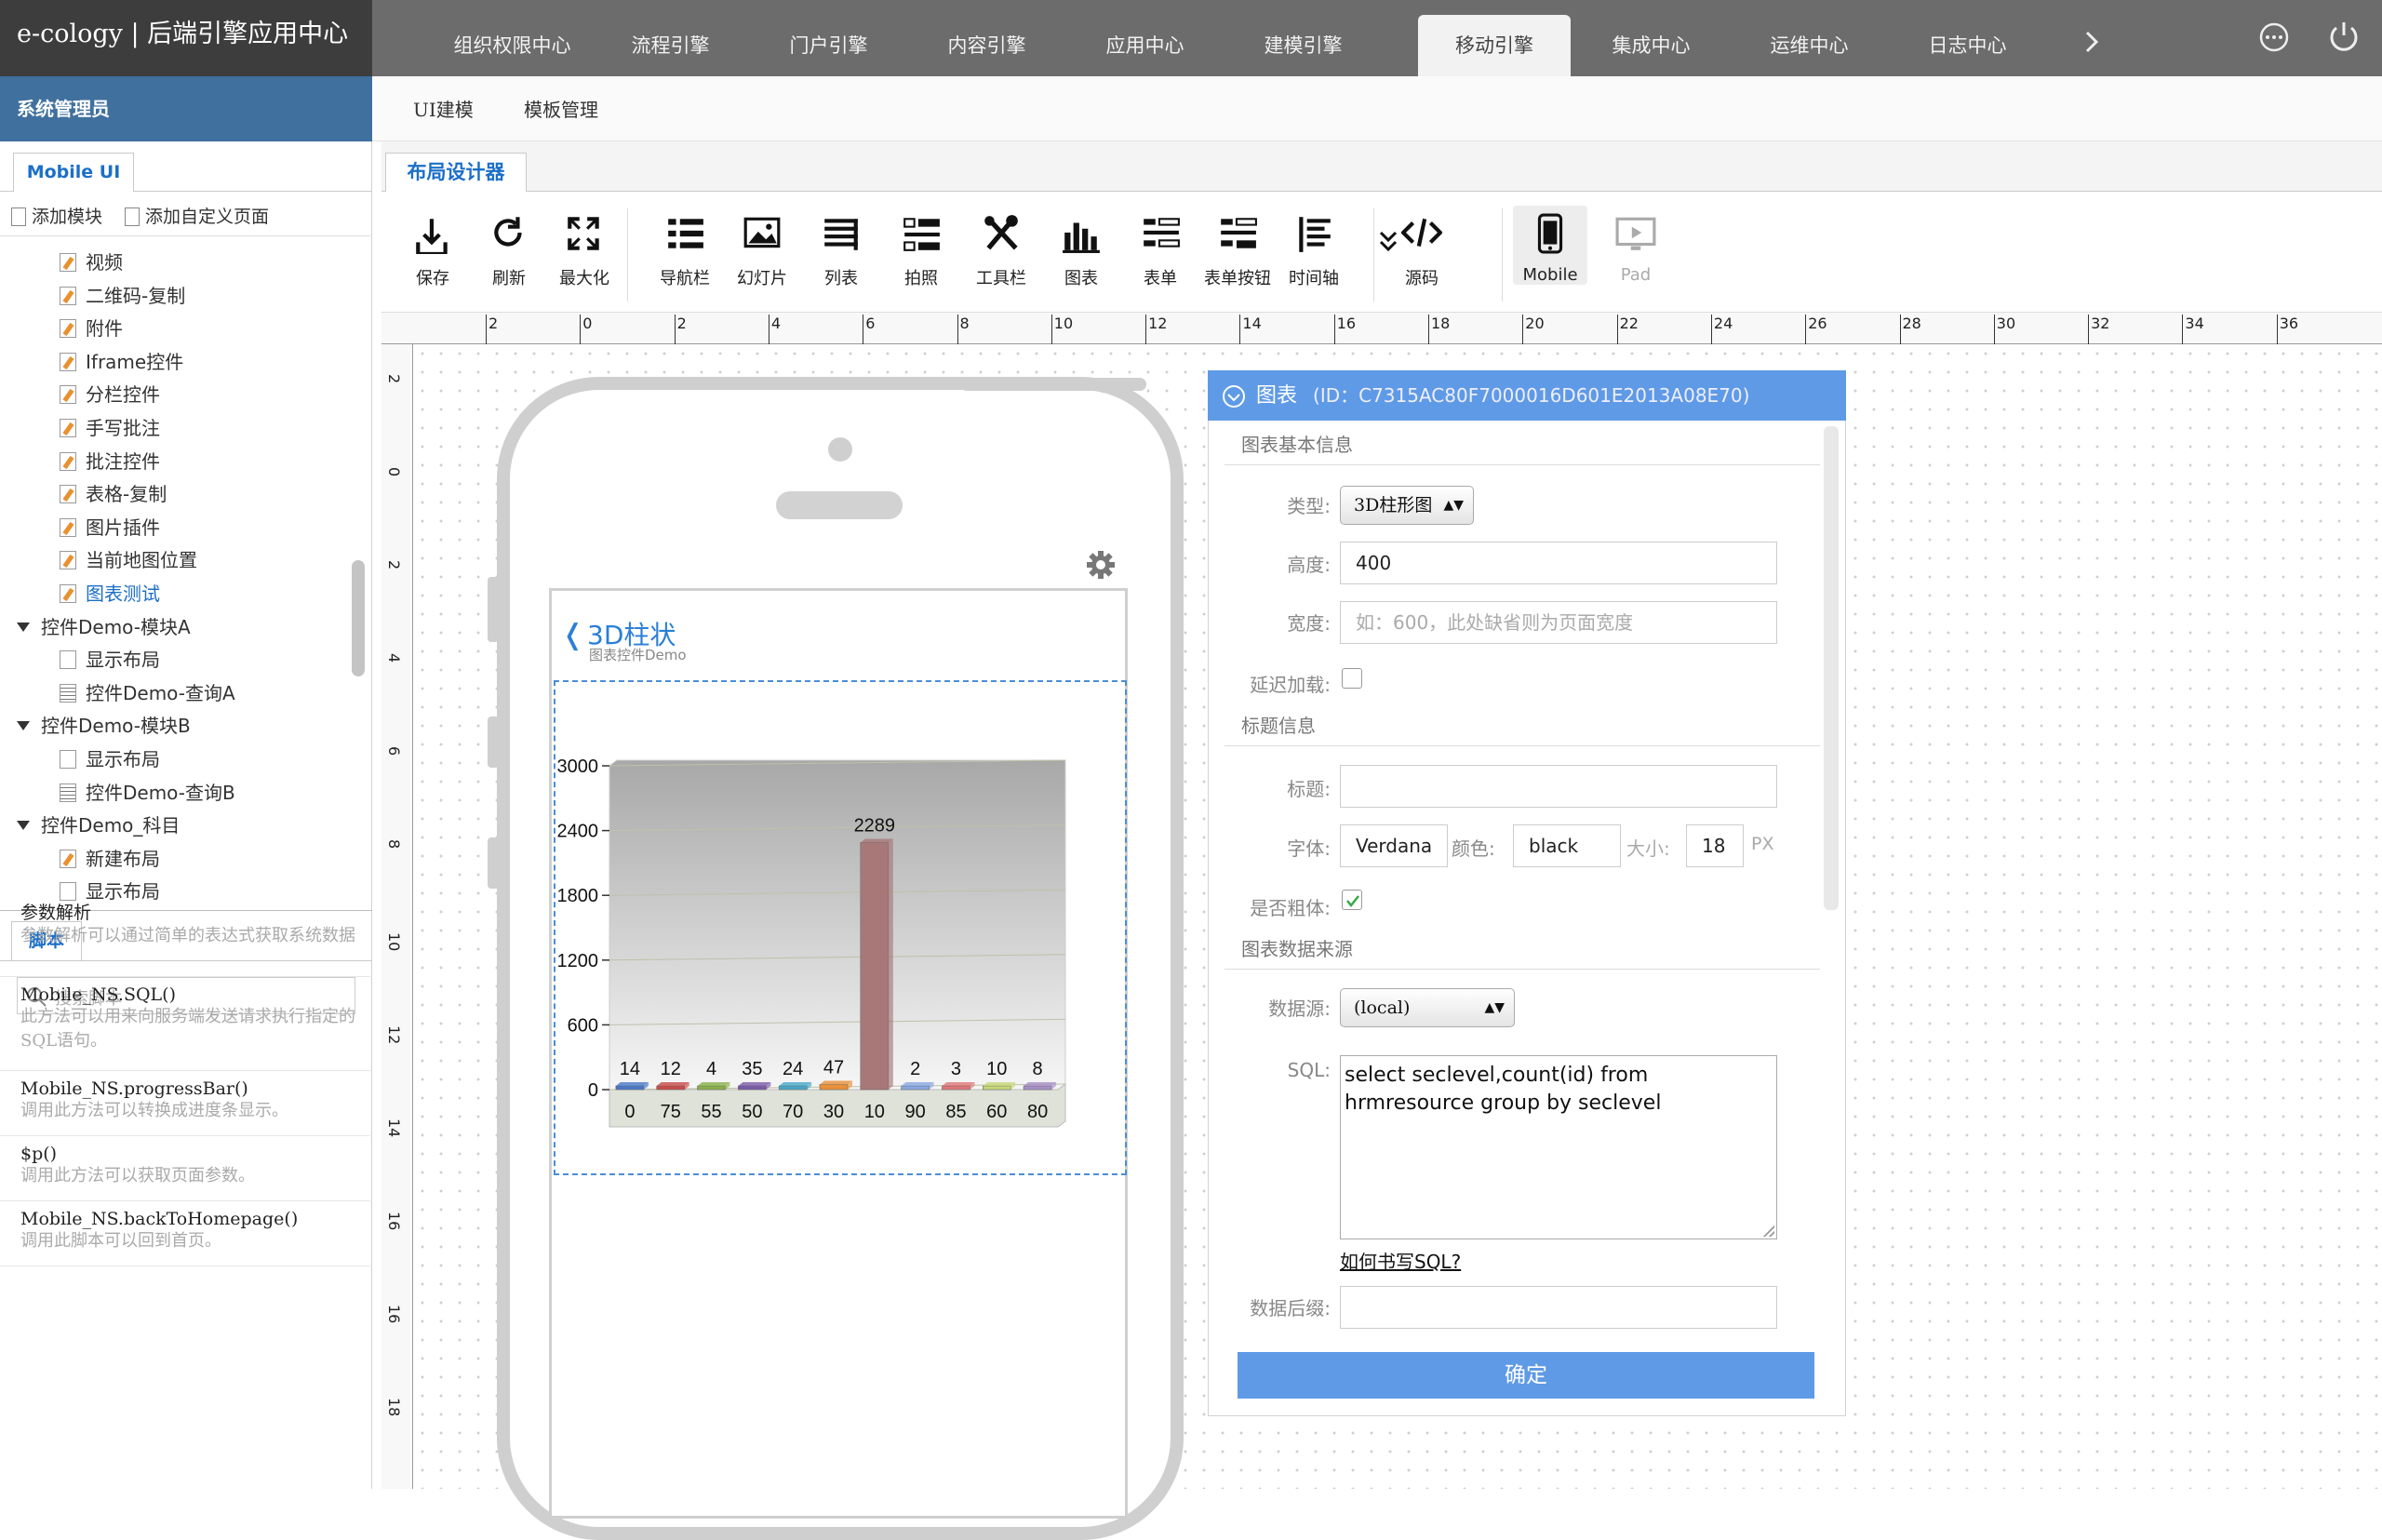 The image size is (2382, 1540). What do you see at coordinates (2091, 44) in the screenshot?
I see `chevron-right-icon` at bounding box center [2091, 44].